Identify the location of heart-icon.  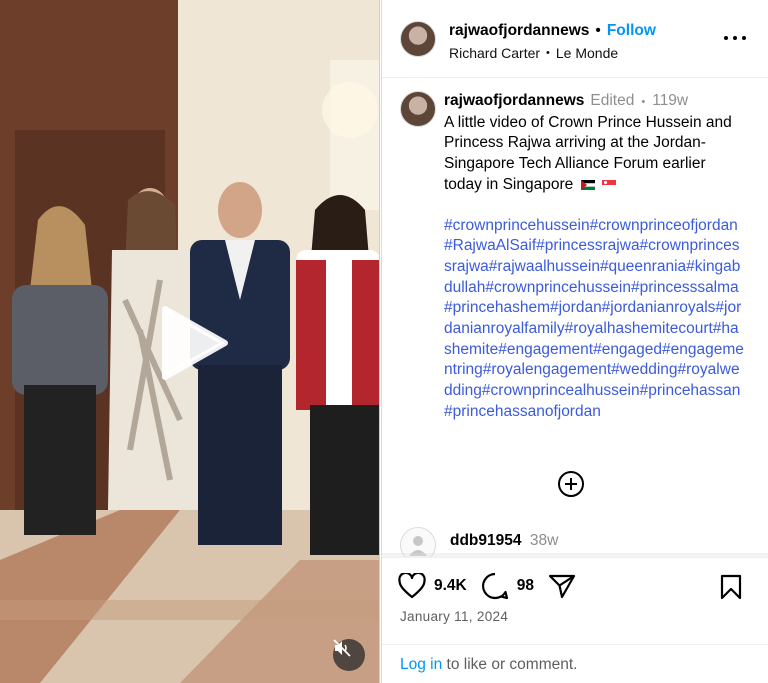
(412, 586).